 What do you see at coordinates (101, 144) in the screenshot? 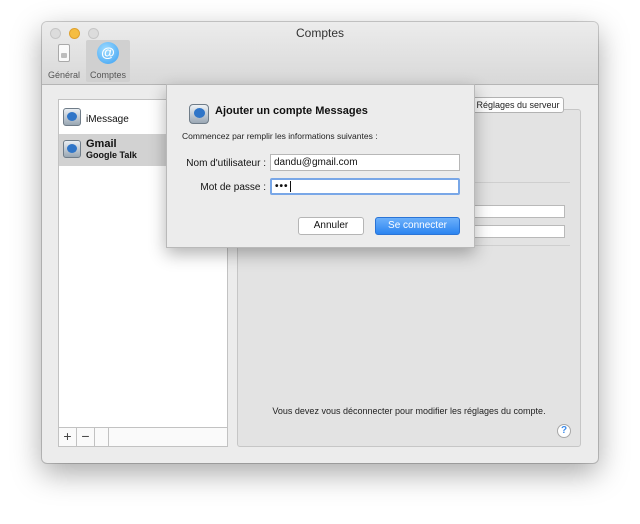
I see `account-name: Gmail` at bounding box center [101, 144].